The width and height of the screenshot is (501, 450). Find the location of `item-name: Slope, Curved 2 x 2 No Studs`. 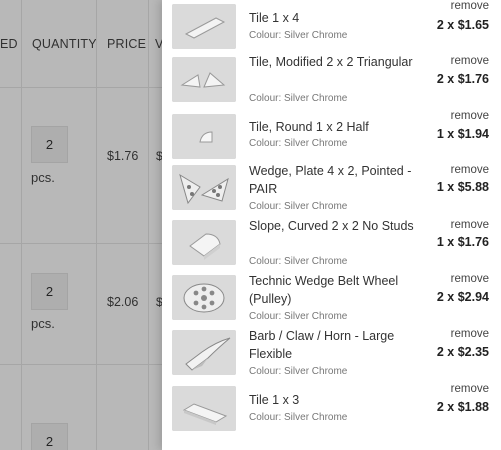

item-name: Slope, Curved 2 x 2 No Studs is located at coordinates (334, 226).